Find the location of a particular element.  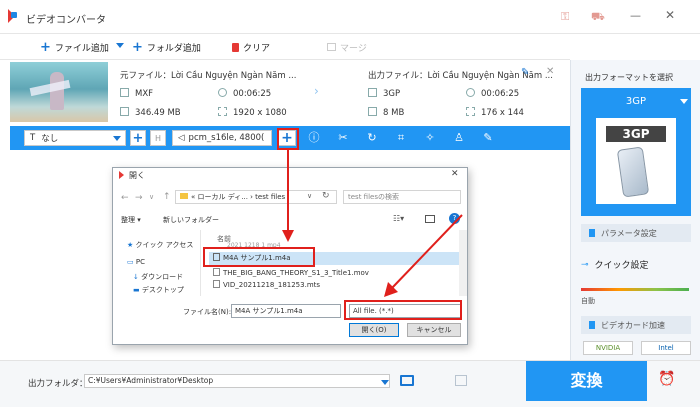

output-resolution-value: 176 x 144 is located at coordinates (502, 113).